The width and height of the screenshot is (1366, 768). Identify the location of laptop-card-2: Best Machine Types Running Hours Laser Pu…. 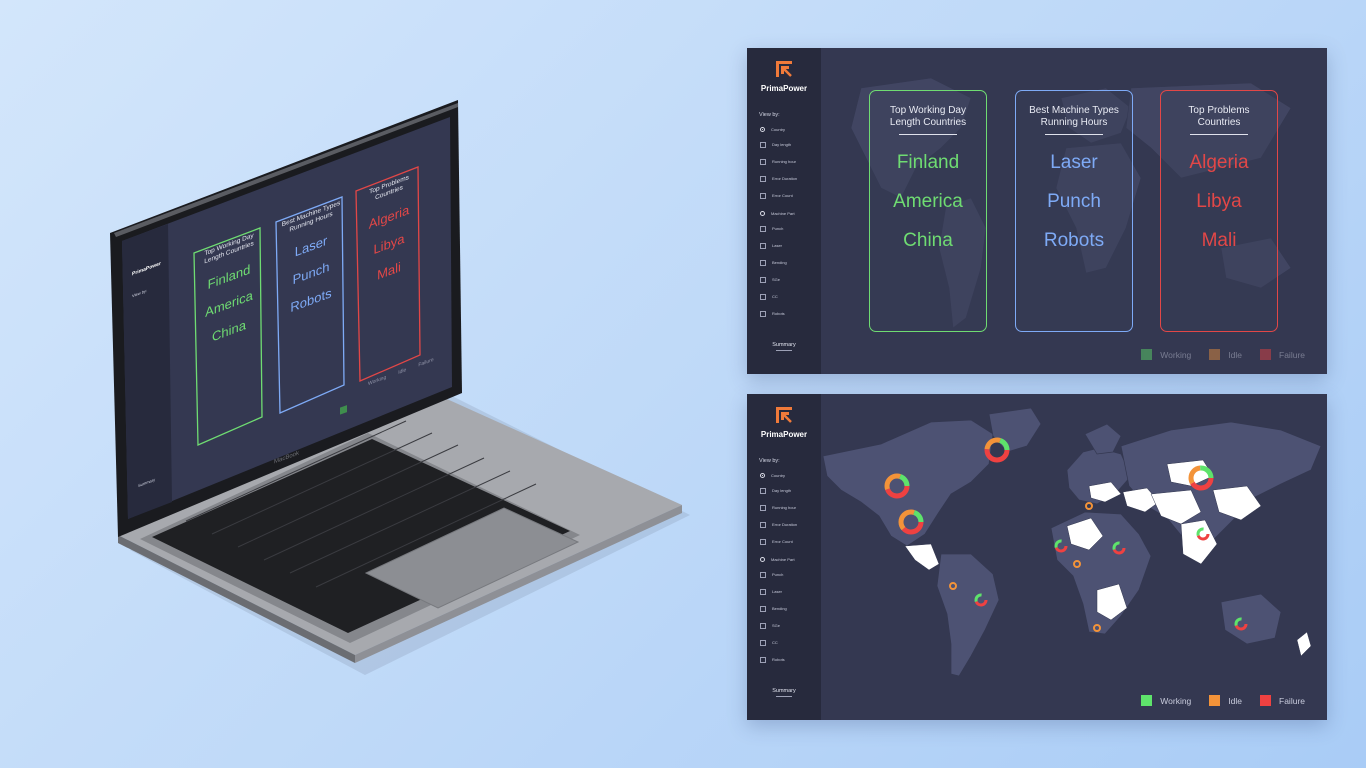
(311, 259).